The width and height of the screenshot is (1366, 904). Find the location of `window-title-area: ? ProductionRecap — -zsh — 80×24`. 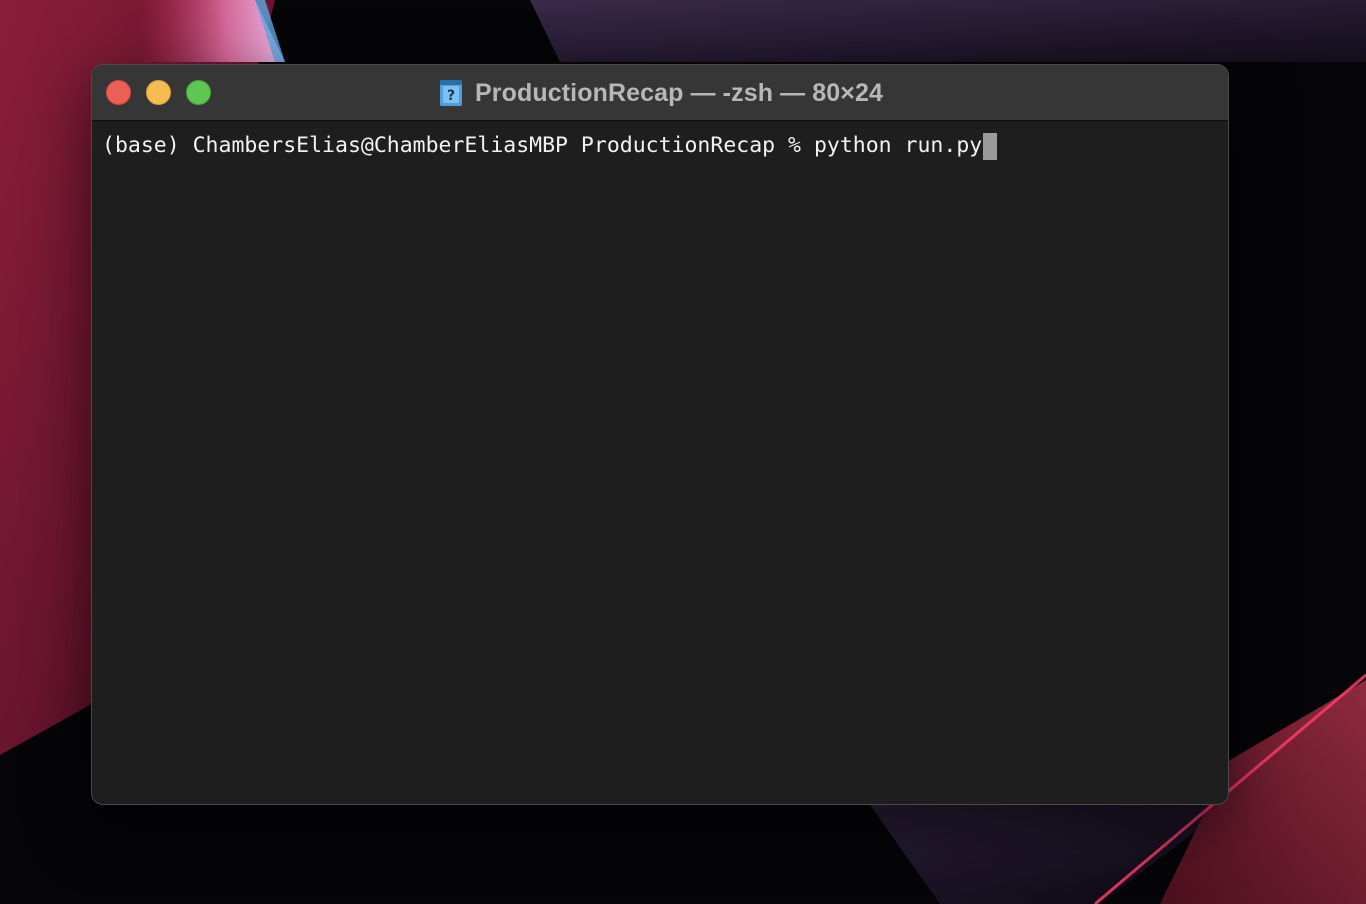

window-title-area: ? ProductionRecap — -zsh — 80×24 is located at coordinates (660, 93).